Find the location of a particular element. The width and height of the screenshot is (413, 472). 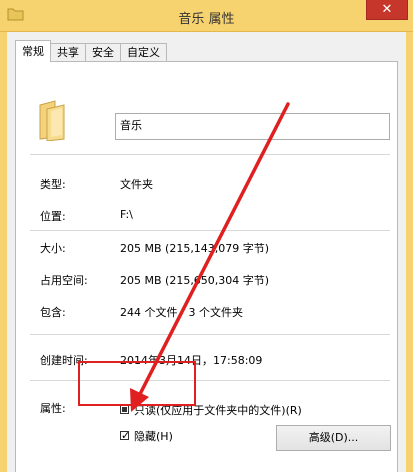

type-label: 类型: is located at coordinates (53, 184).